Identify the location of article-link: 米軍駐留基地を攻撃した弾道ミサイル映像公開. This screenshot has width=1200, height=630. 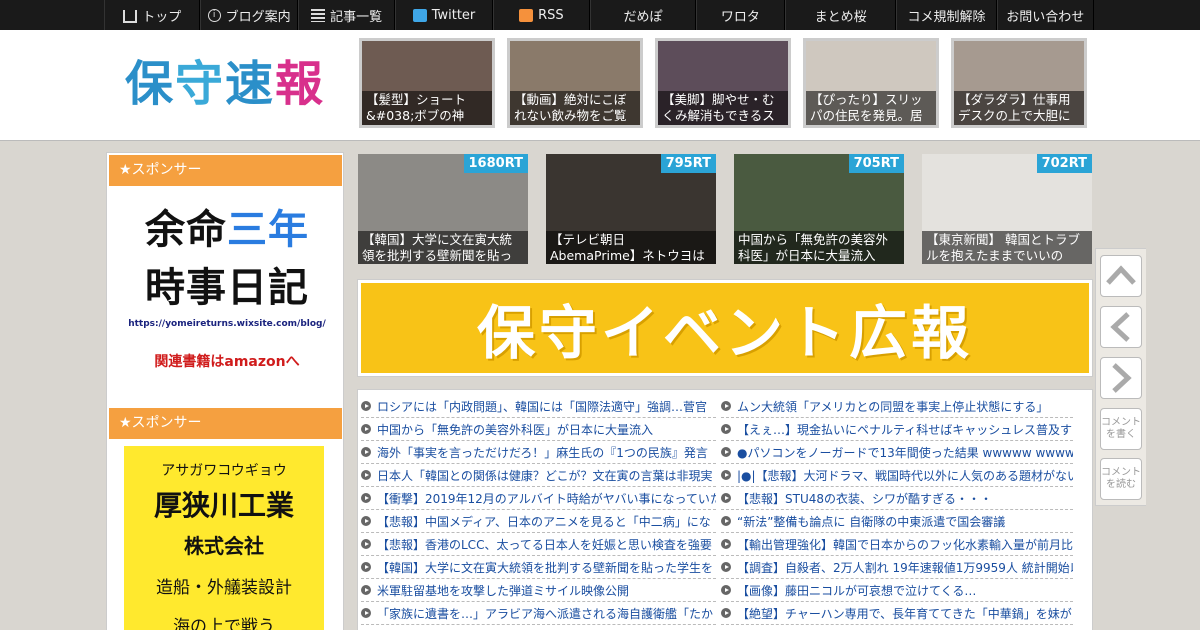
(538, 590).